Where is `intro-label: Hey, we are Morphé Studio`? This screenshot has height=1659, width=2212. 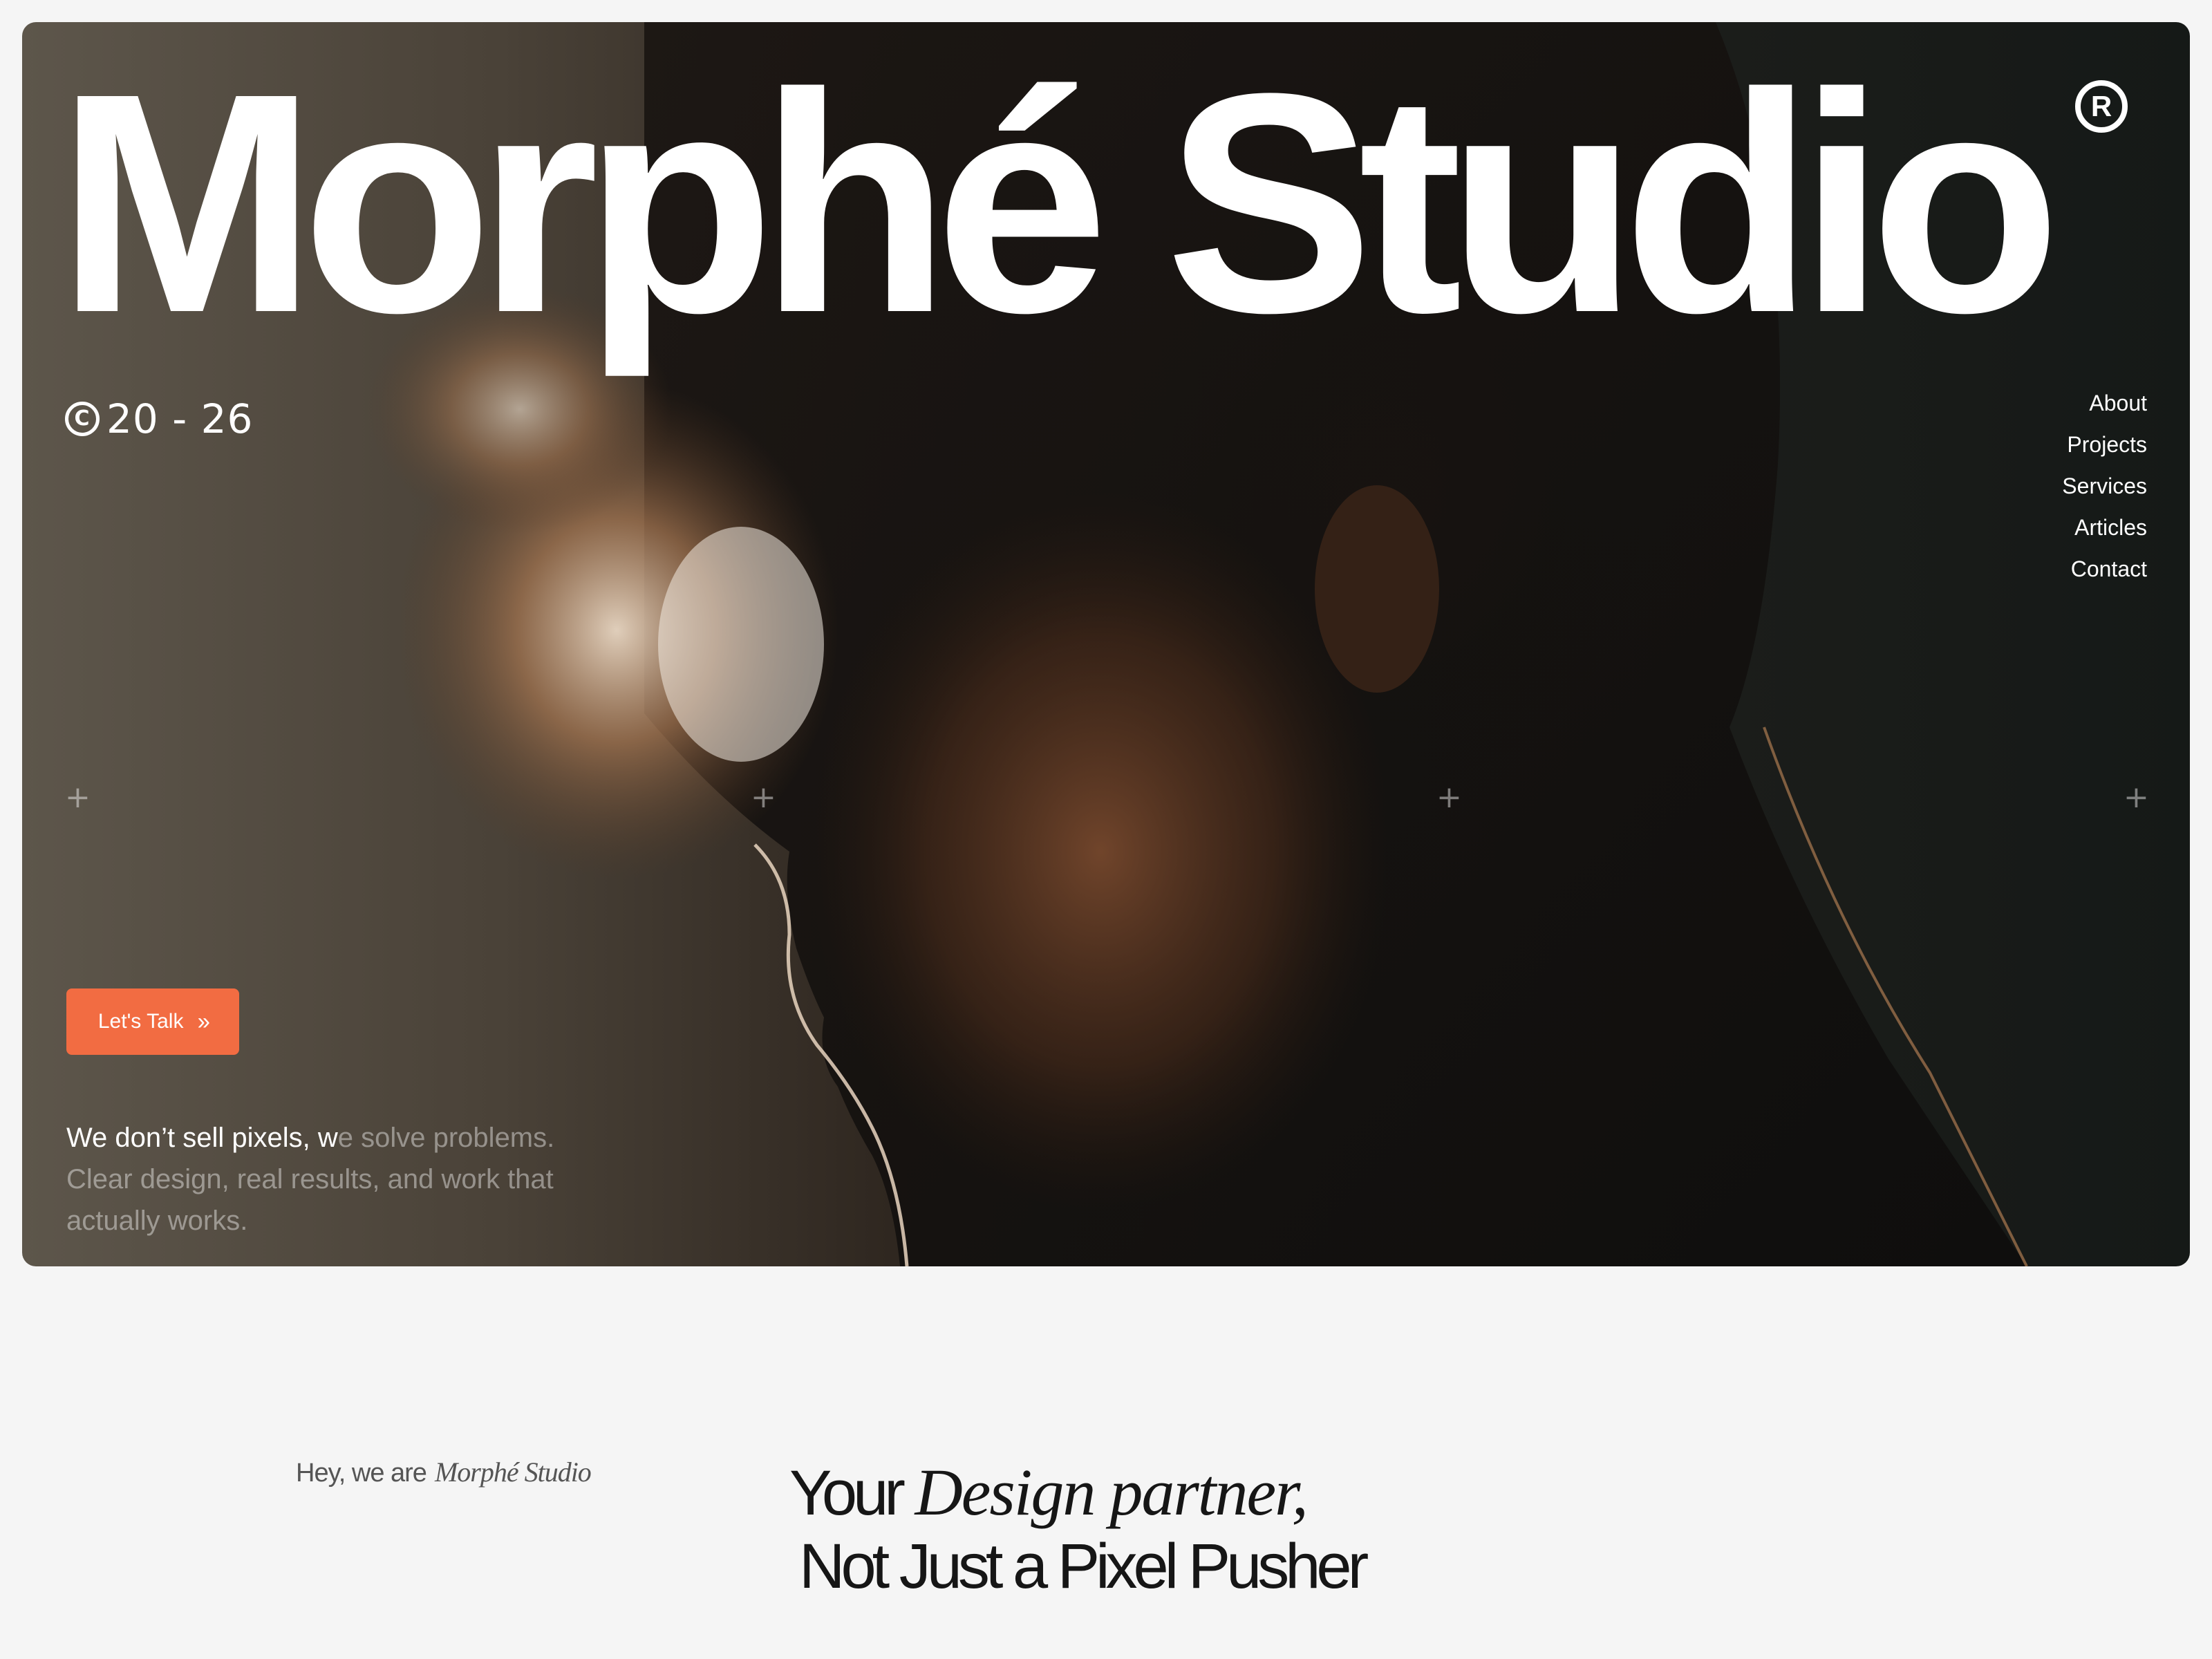
intro-label: Hey, we are Morphé Studio is located at coordinates (444, 1472).